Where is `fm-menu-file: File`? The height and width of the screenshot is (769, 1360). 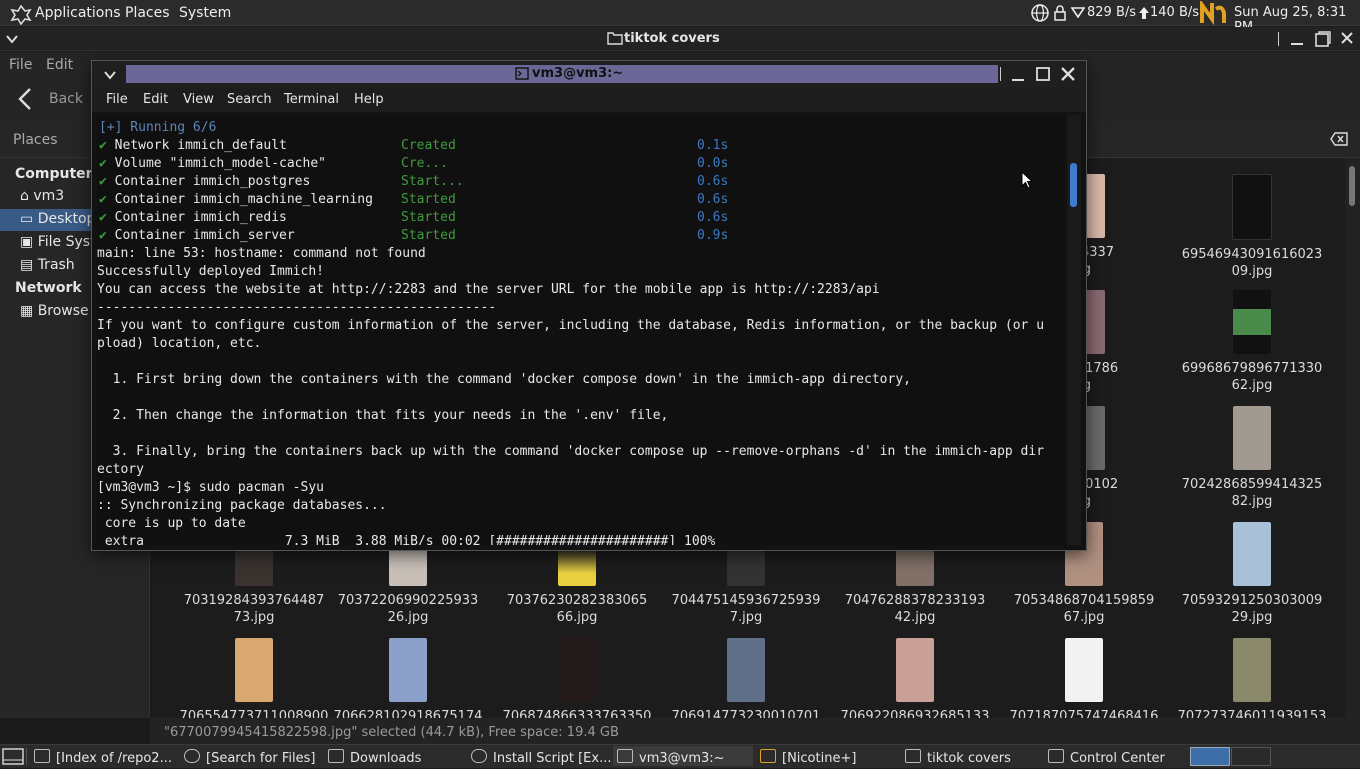
fm-menu-file: File is located at coordinates (20, 65).